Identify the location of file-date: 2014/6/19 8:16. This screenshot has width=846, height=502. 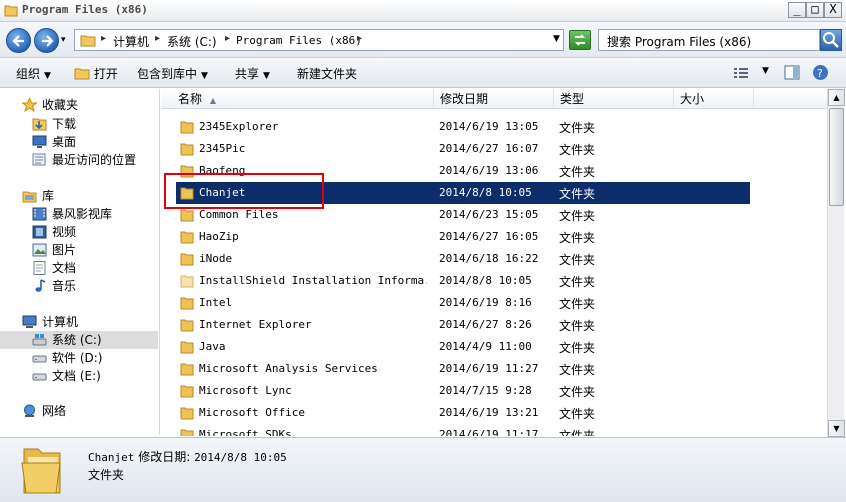
(485, 302).